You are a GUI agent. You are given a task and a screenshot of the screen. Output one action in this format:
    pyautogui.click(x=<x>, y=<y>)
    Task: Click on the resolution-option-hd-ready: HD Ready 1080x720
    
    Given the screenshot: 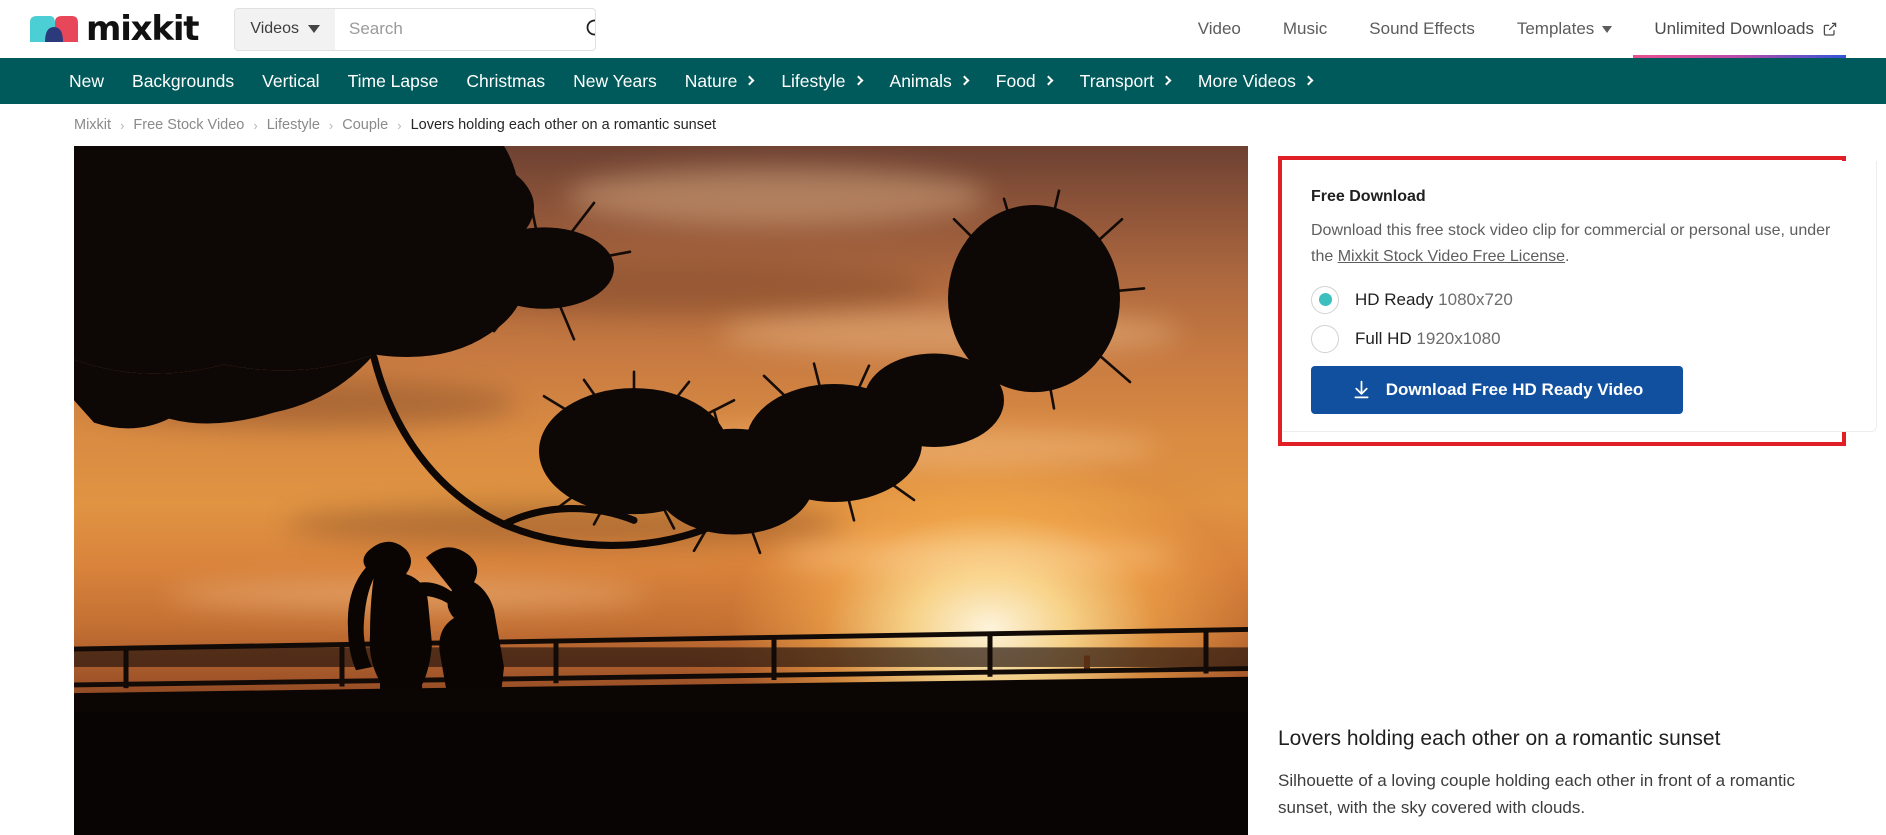 What is the action you would take?
    pyautogui.click(x=1578, y=299)
    